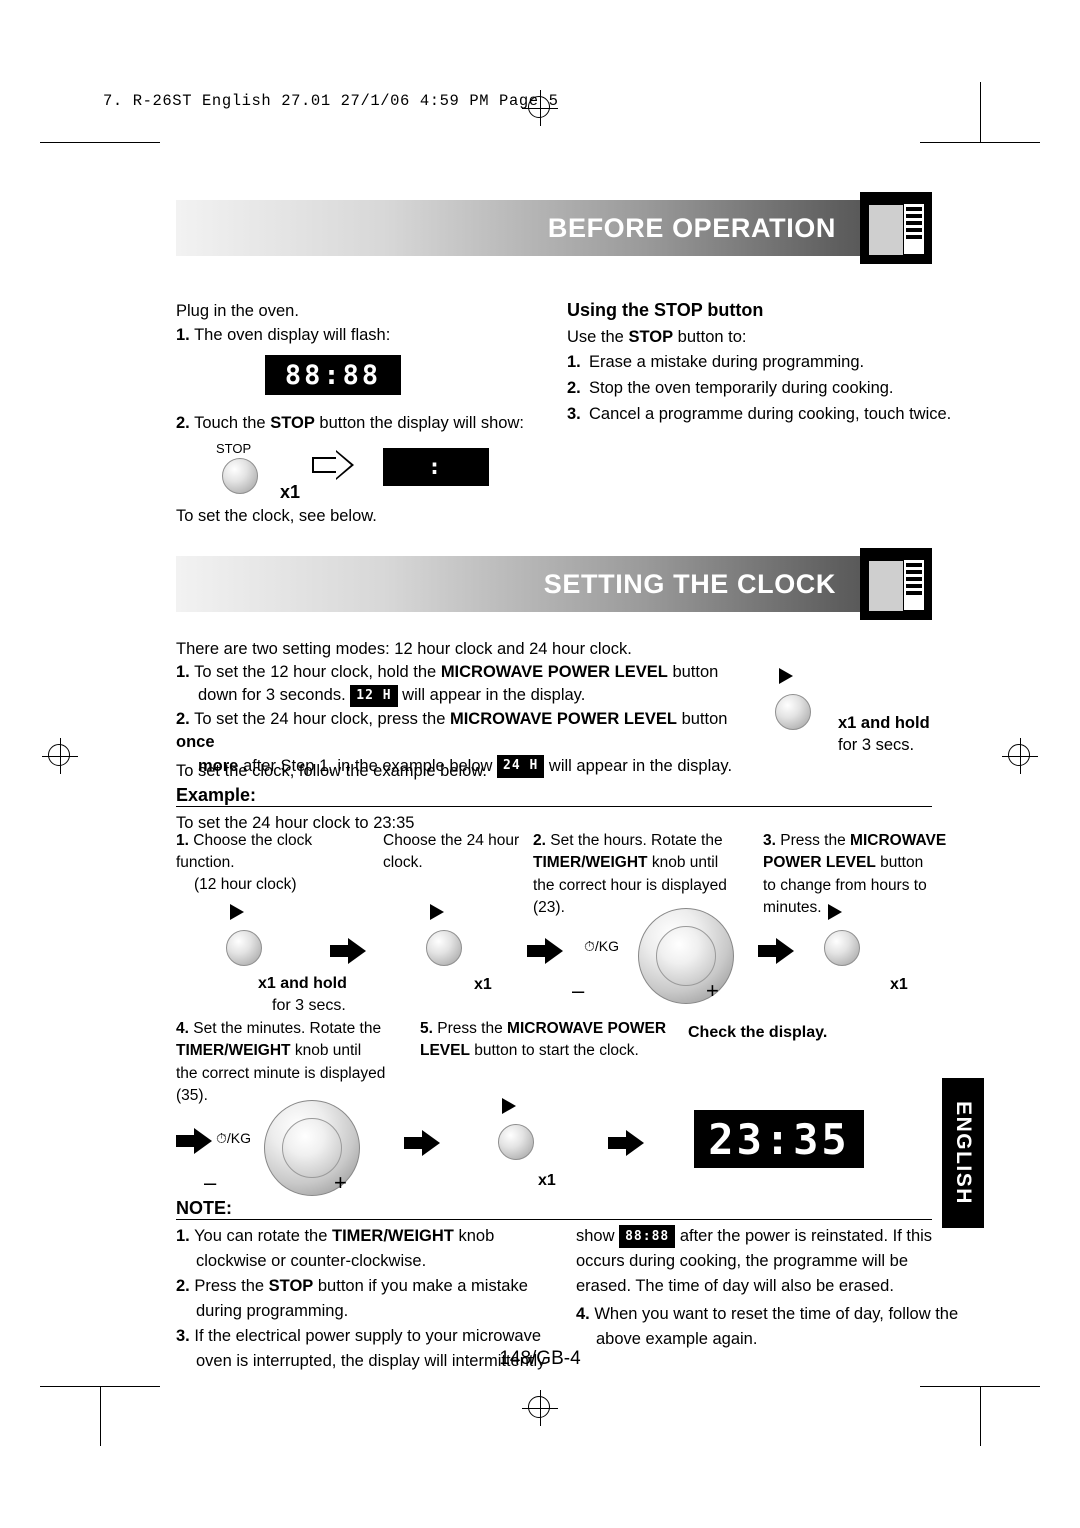 This screenshot has width=1080, height=1528. I want to click on use-stop-intro-a: Use the, so click(598, 337).